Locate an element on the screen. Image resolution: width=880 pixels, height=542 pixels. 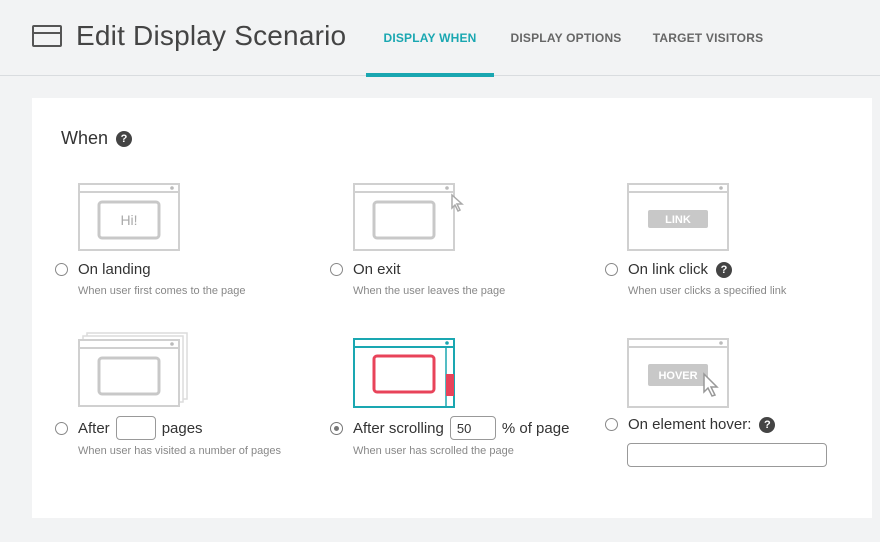
option-on-element-hover-label: On element hover: is located at coordinates (690, 424).